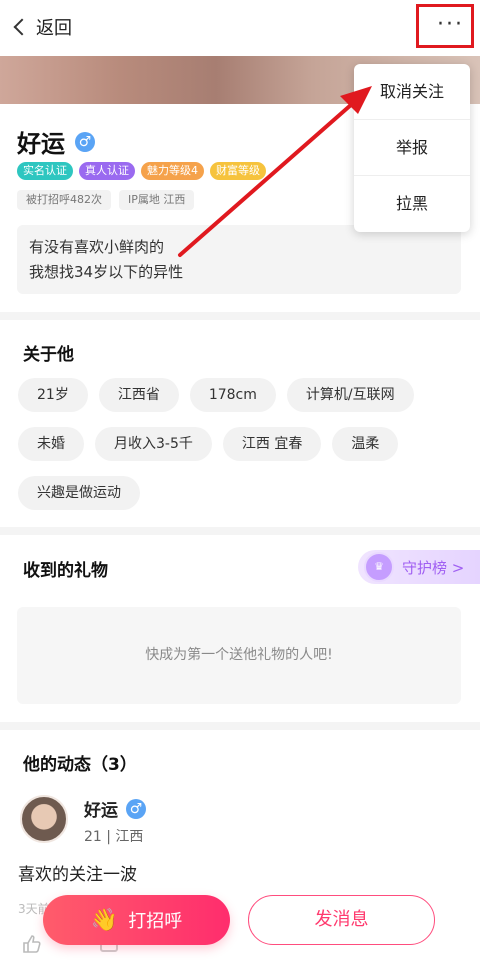 Image resolution: width=480 pixels, height=969 pixels. I want to click on about-chip: 江西省, so click(138, 395).